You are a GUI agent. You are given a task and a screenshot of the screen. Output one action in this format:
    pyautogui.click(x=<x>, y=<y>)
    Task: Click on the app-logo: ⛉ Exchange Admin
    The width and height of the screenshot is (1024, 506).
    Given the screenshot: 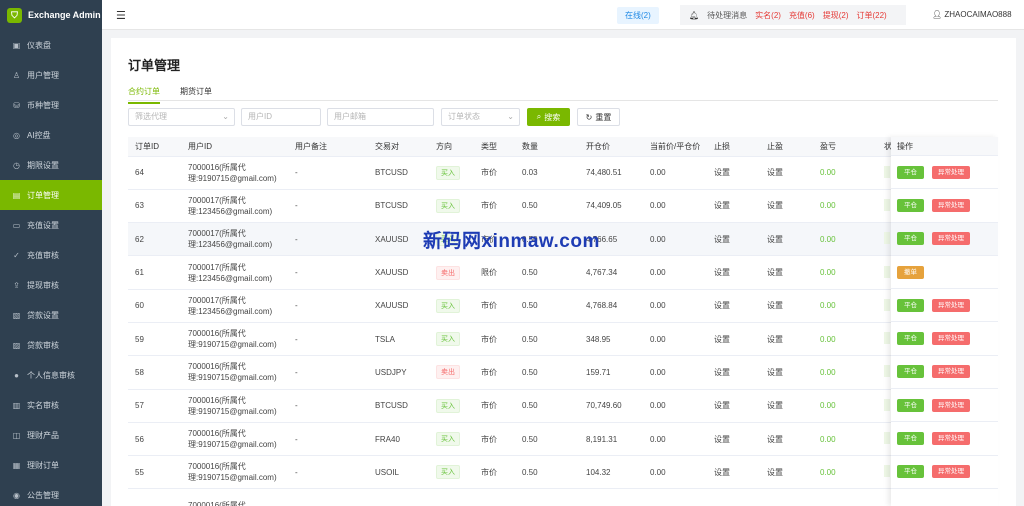 What is the action you would take?
    pyautogui.click(x=51, y=15)
    